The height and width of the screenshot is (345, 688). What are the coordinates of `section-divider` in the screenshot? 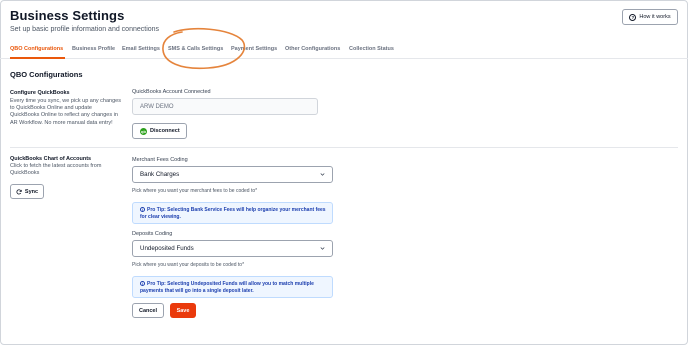 It's located at (344, 147).